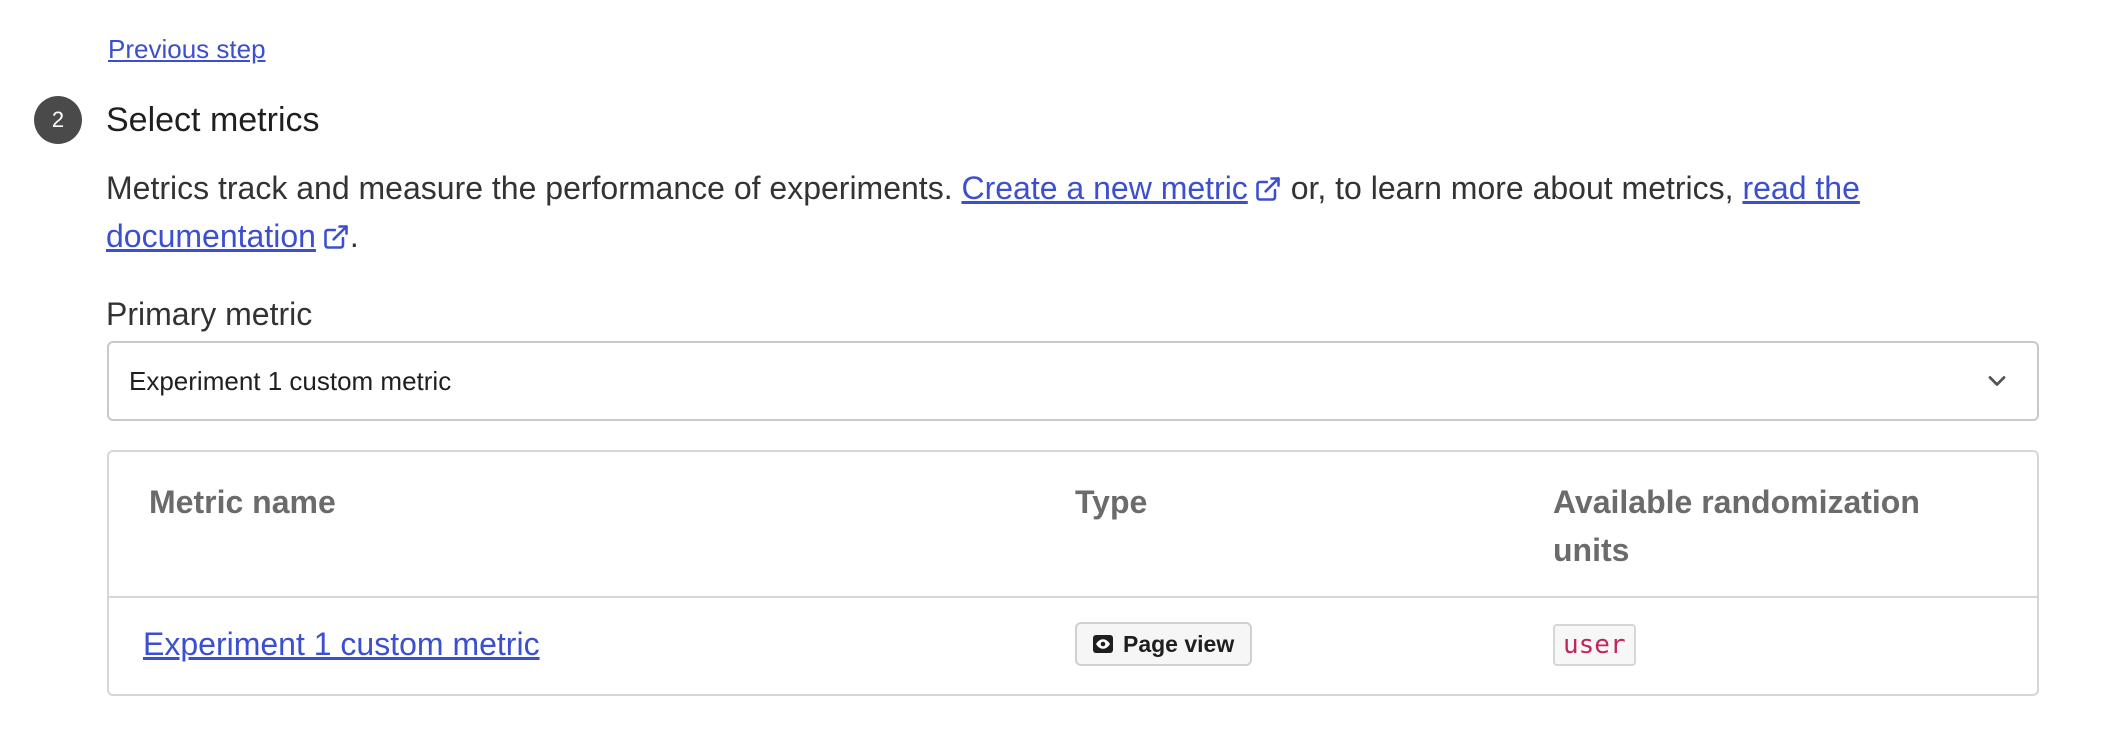 The image size is (2102, 742). What do you see at coordinates (290, 380) in the screenshot?
I see `primary-metric-selected-value: Experiment 1 custom metric` at bounding box center [290, 380].